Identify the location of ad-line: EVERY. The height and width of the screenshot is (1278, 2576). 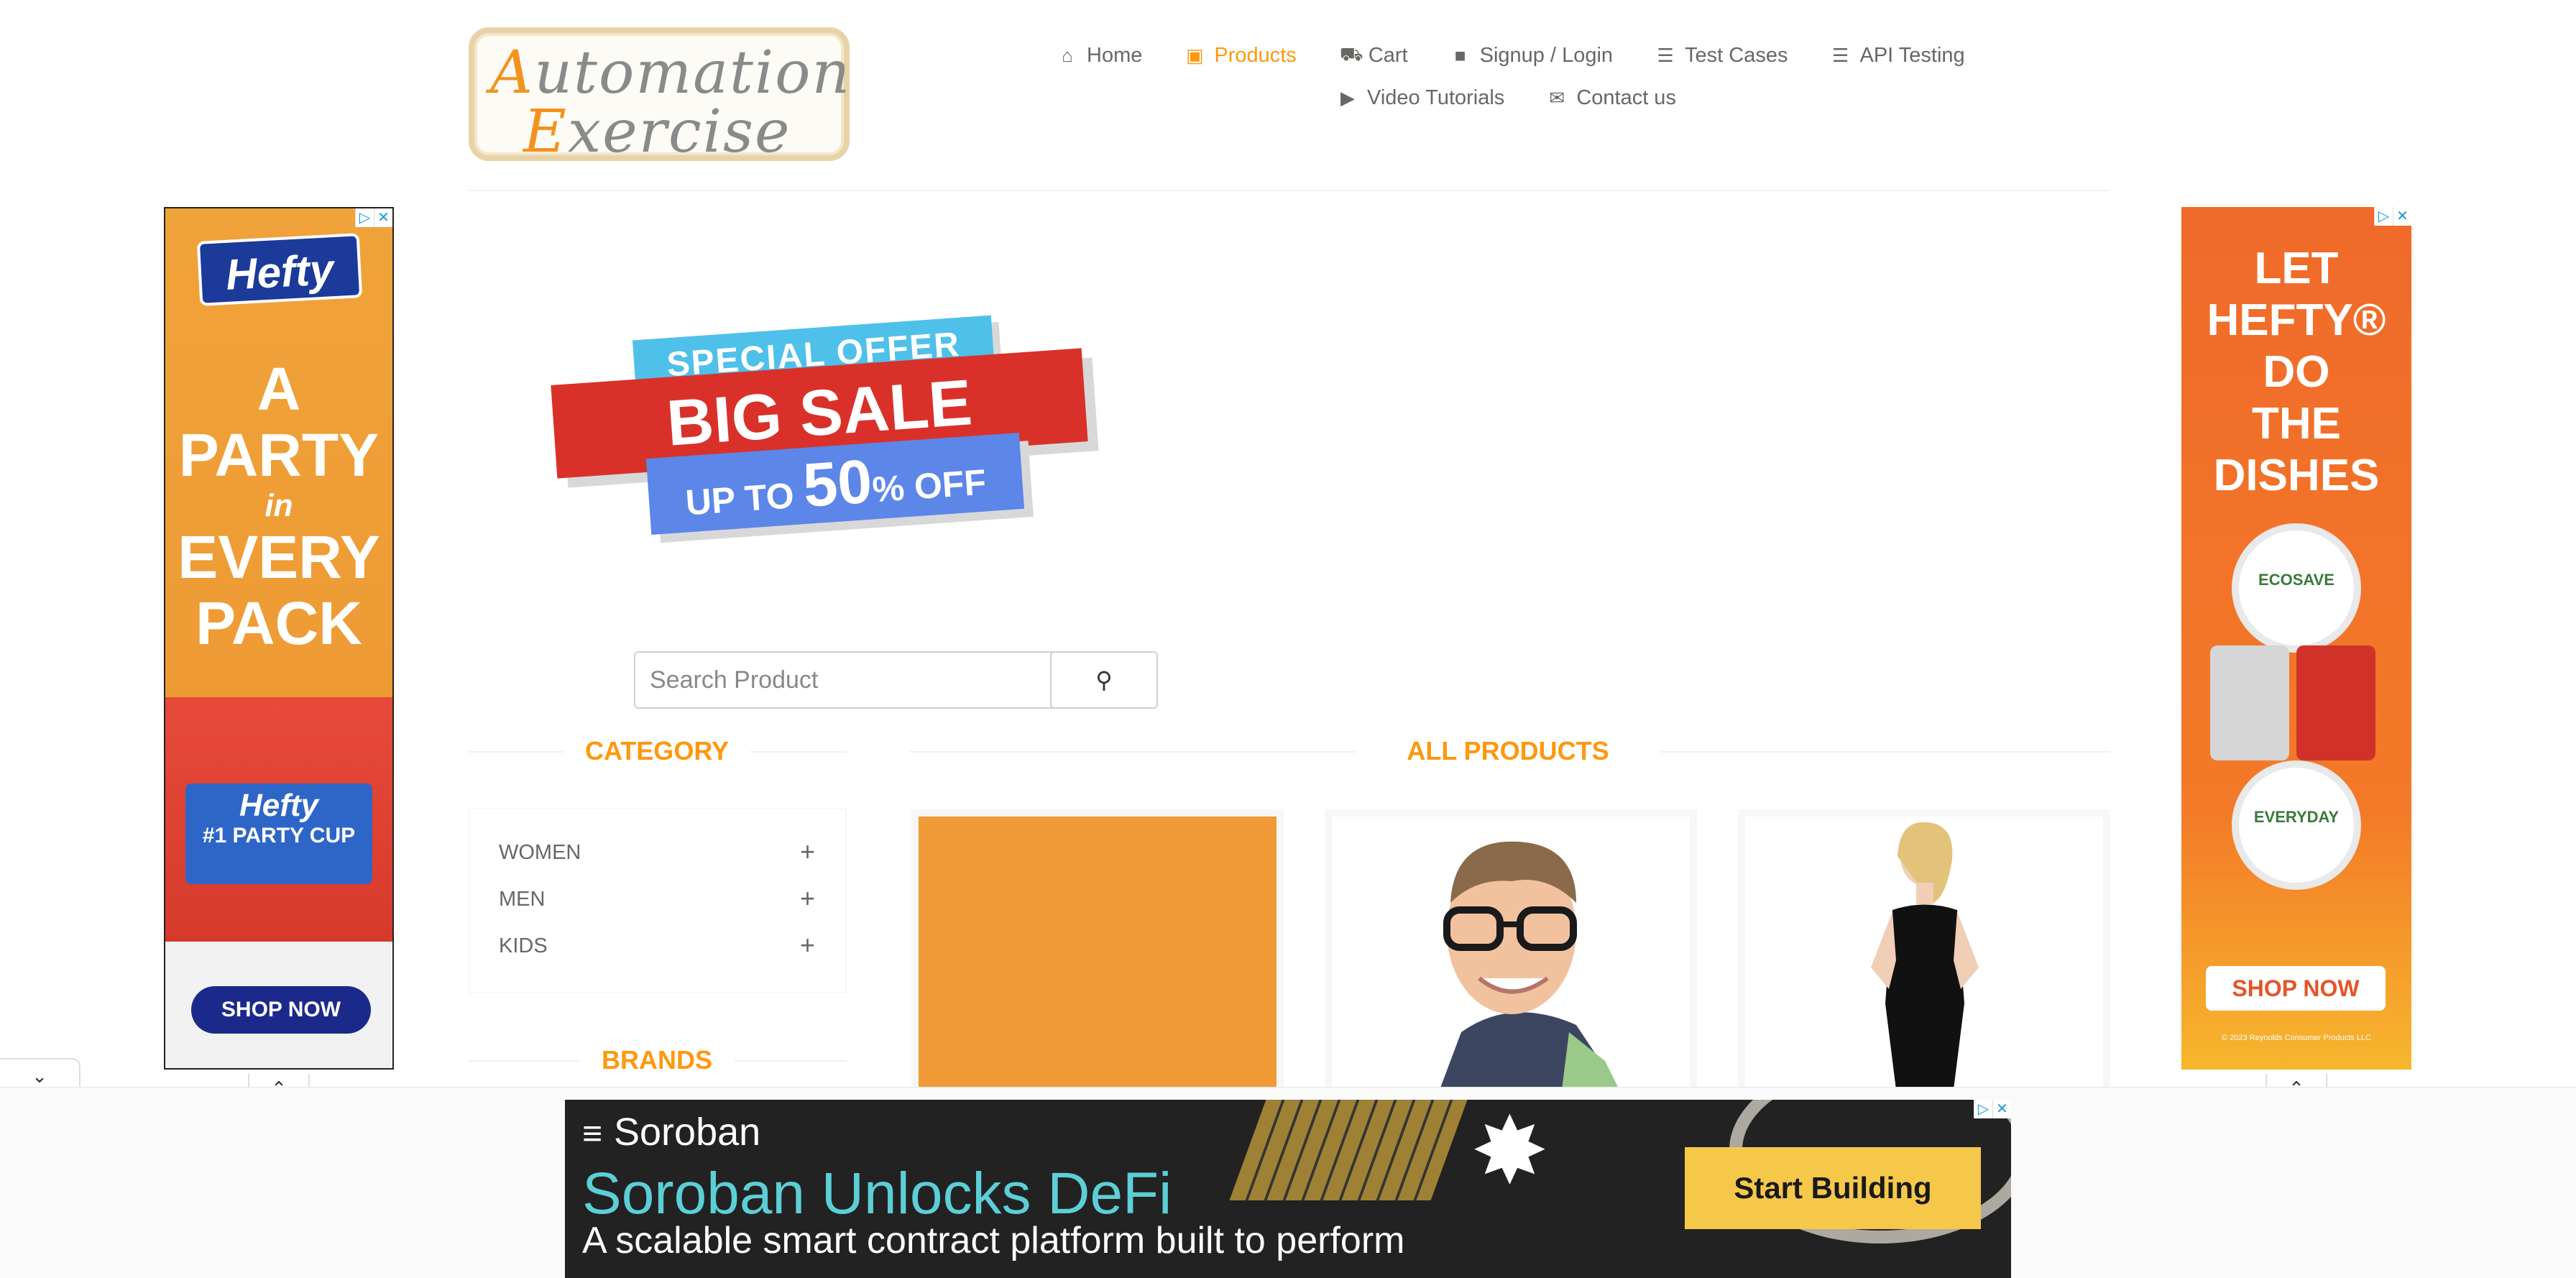
(279, 557).